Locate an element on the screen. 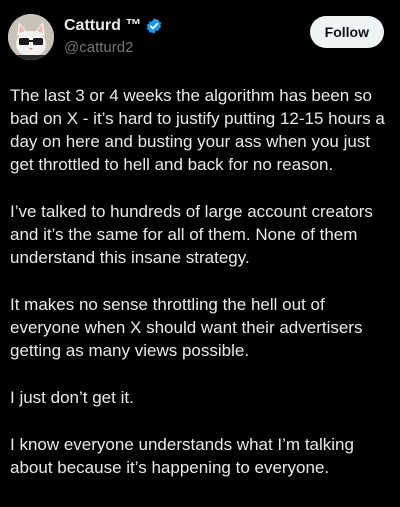 The image size is (400, 507). handle: @catturd2 is located at coordinates (113, 47).